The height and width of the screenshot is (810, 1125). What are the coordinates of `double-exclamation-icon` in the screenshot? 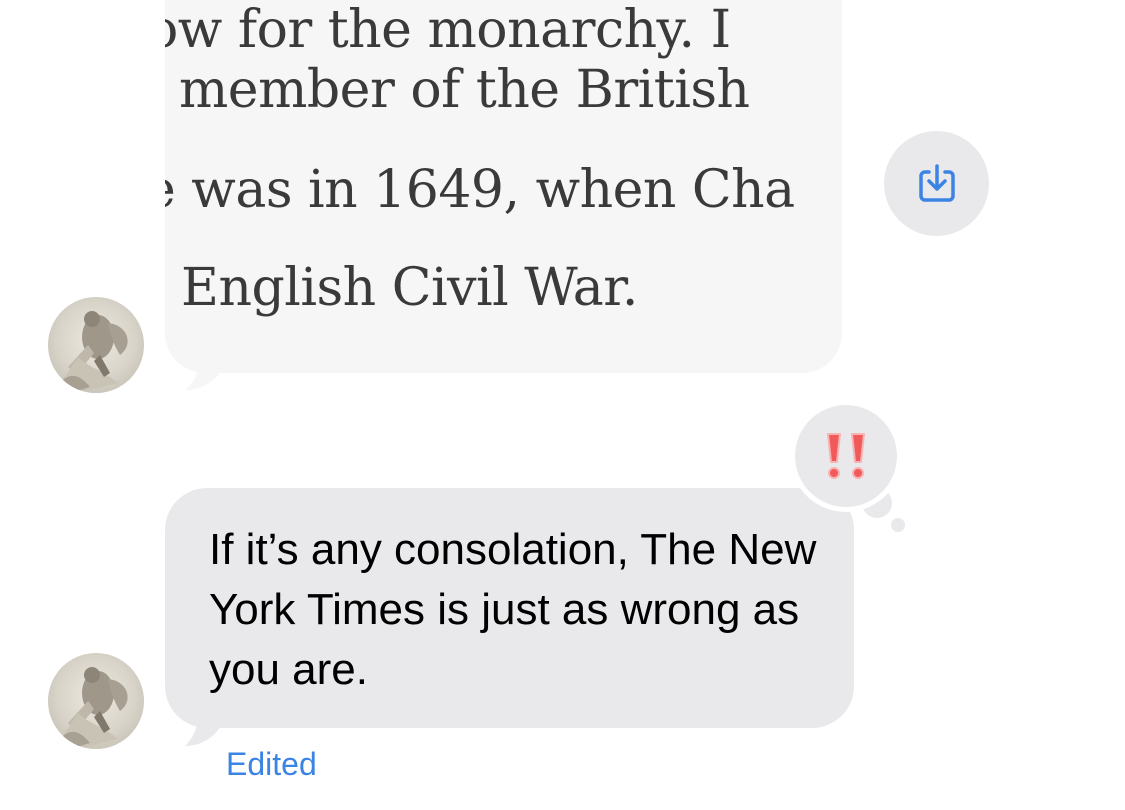 It's located at (846, 456).